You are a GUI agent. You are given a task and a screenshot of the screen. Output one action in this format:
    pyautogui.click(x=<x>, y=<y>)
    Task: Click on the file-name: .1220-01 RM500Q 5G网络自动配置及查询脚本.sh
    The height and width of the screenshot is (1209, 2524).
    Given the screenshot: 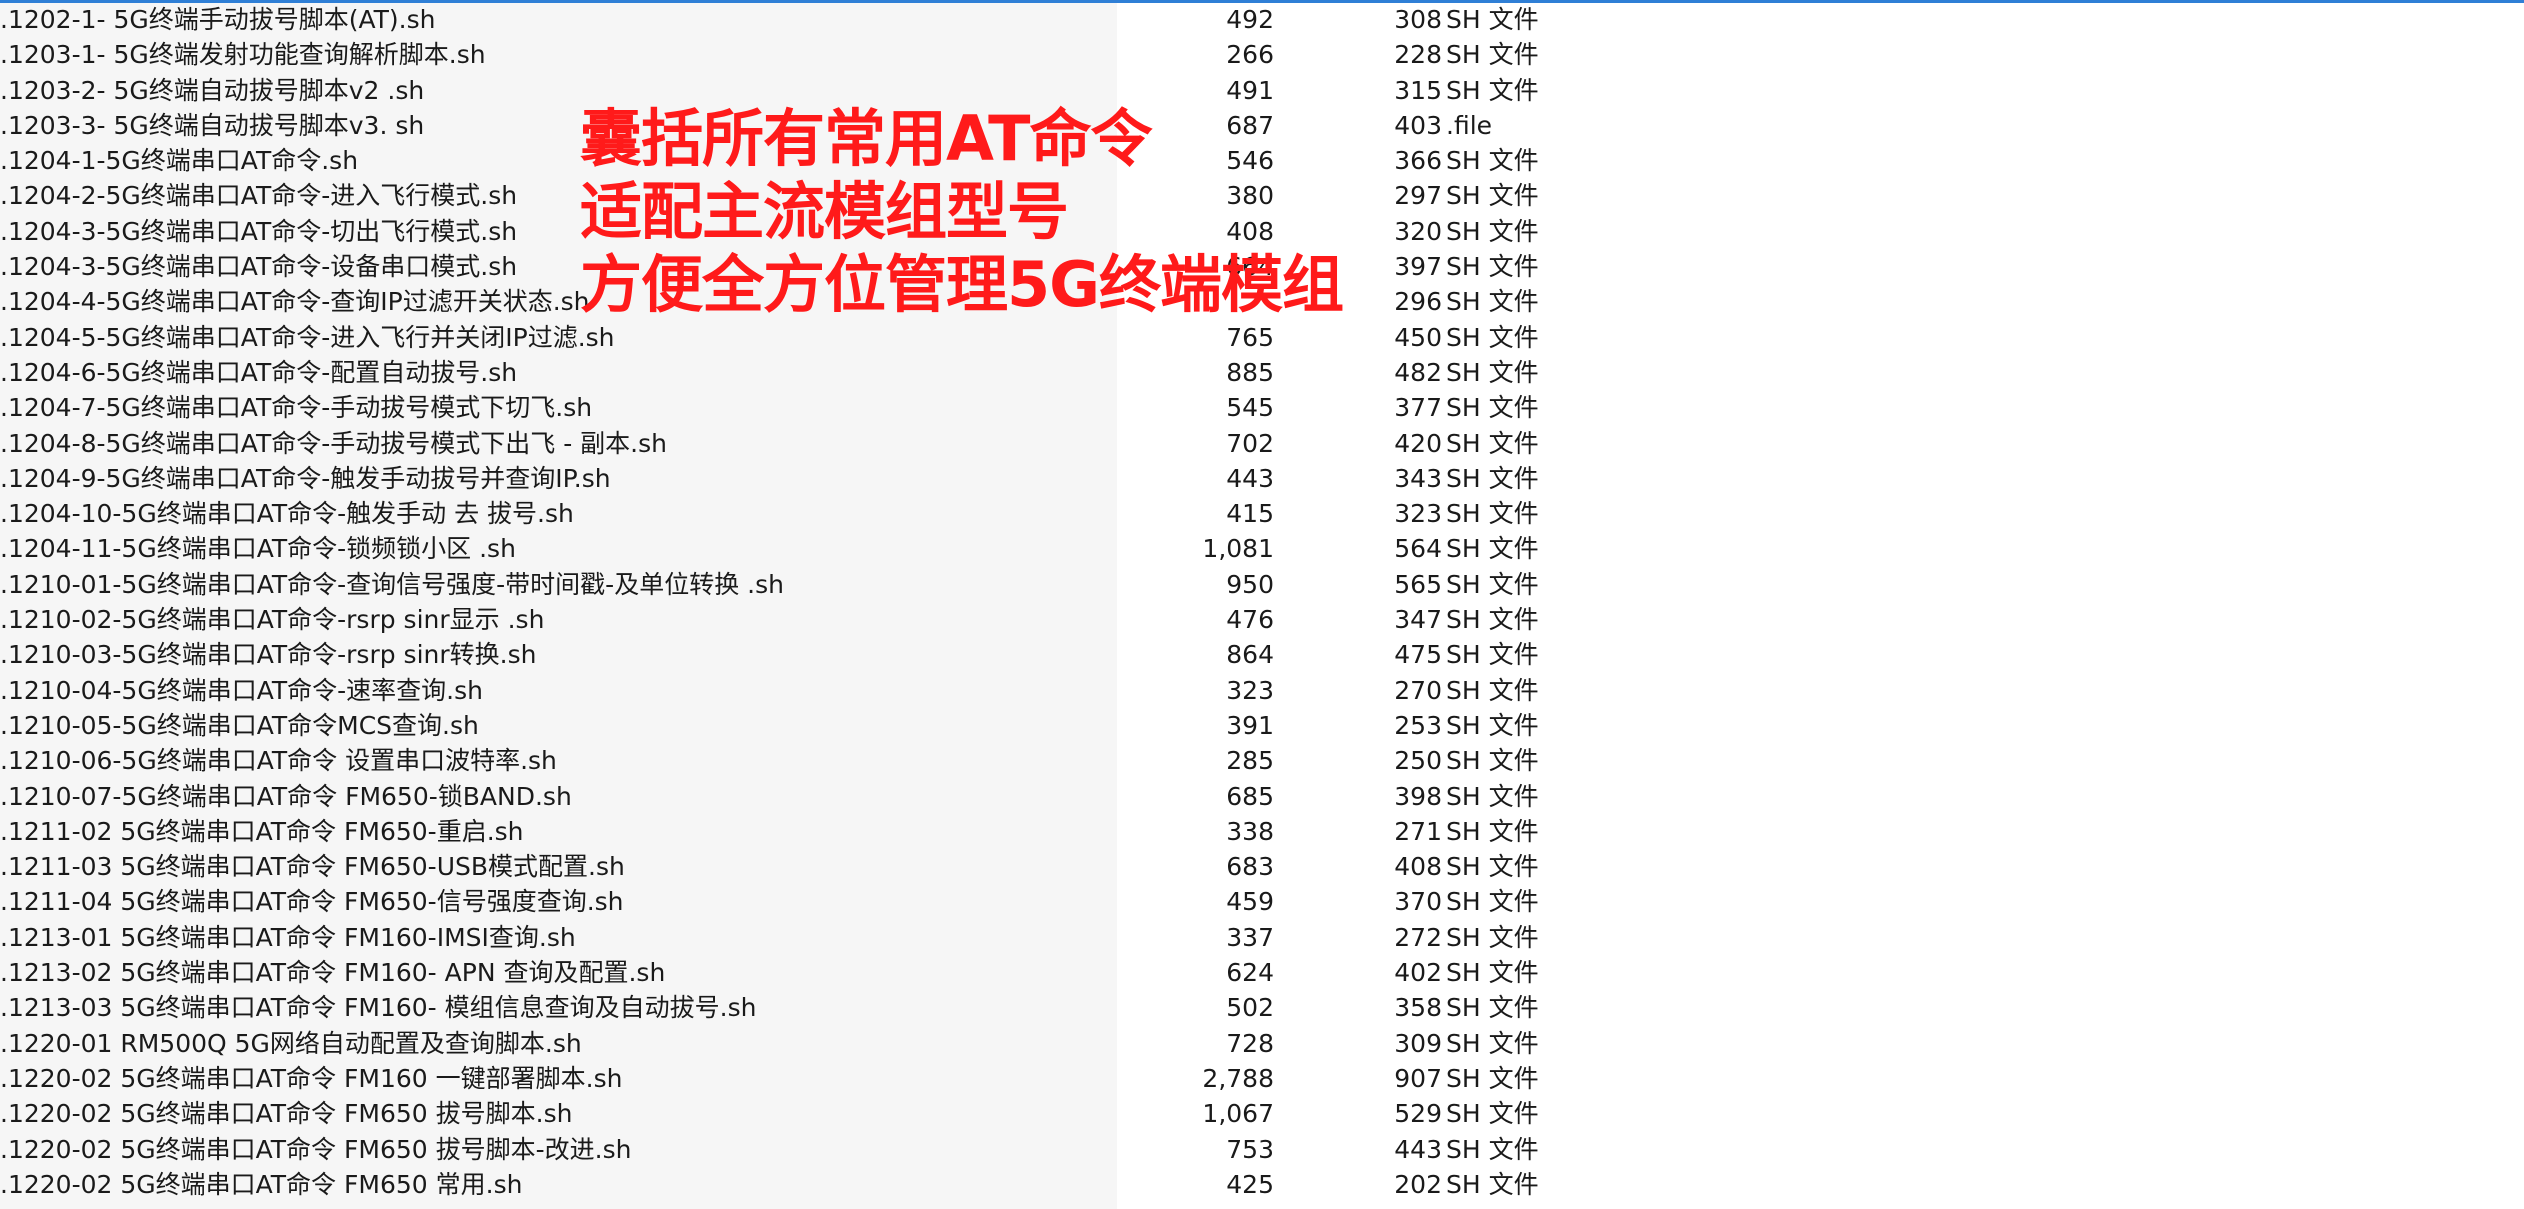 What is the action you would take?
    pyautogui.click(x=291, y=1043)
    